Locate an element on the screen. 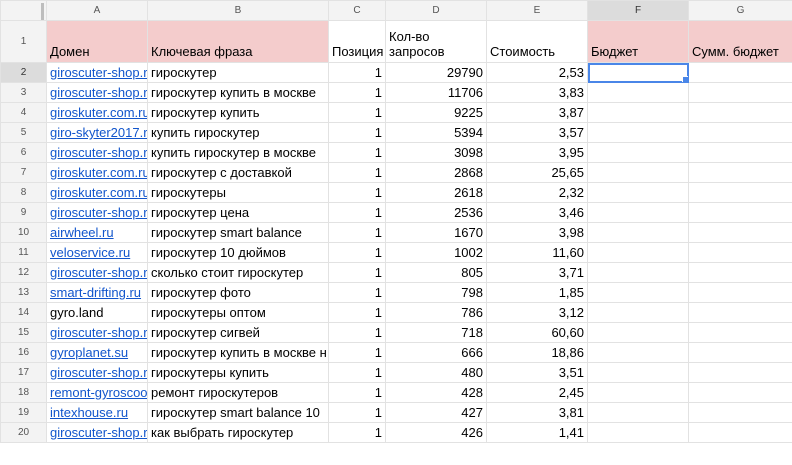 Image resolution: width=792 pixels, height=465 pixels. column-header-c: C is located at coordinates (357, 10).